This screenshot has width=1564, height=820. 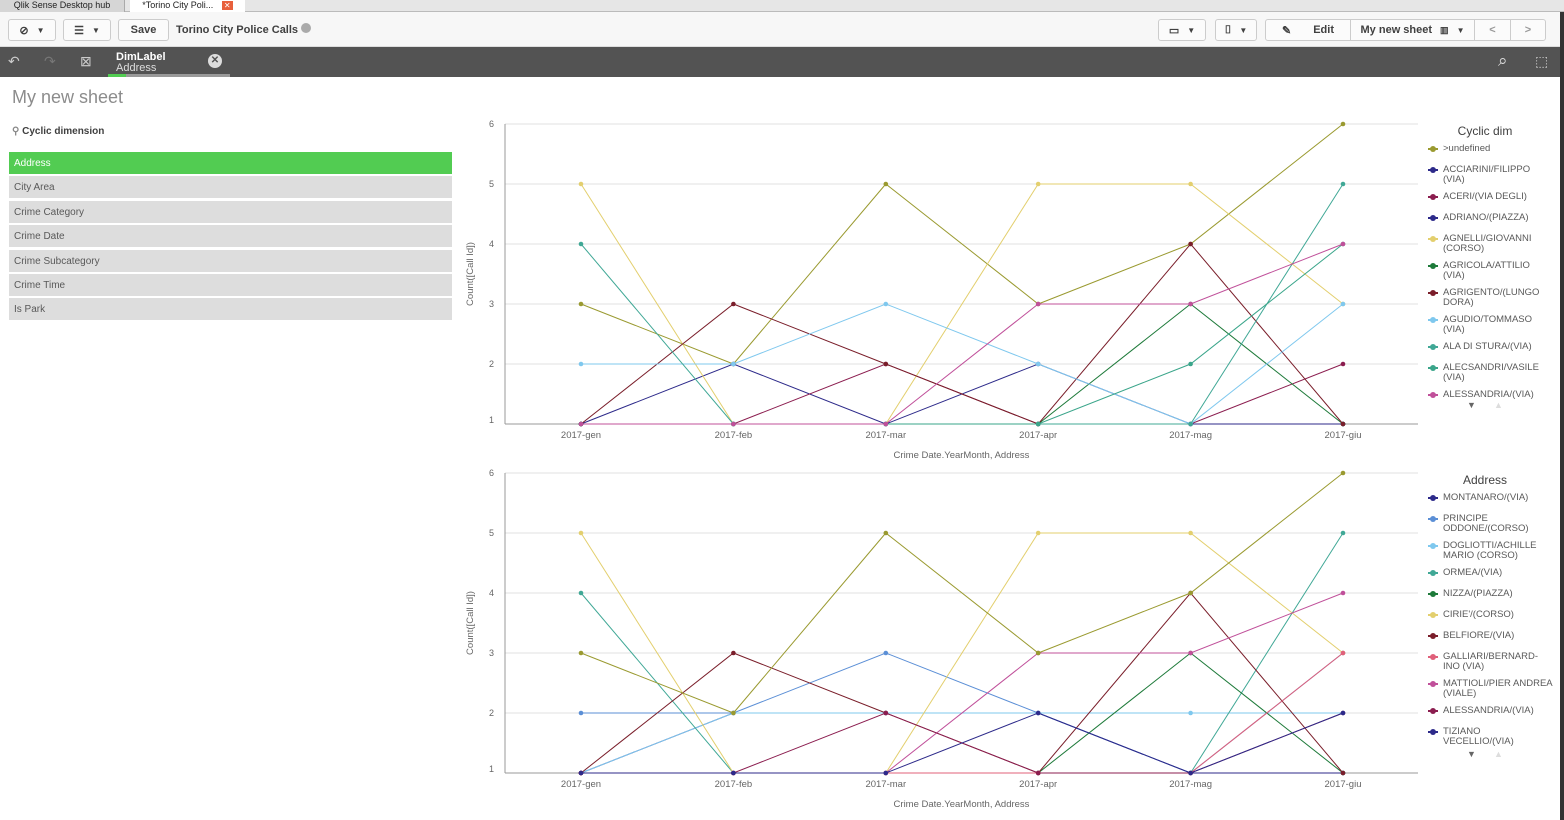 What do you see at coordinates (1490, 594) in the screenshot?
I see `legend-item: NIZZA/(PIAZZA)` at bounding box center [1490, 594].